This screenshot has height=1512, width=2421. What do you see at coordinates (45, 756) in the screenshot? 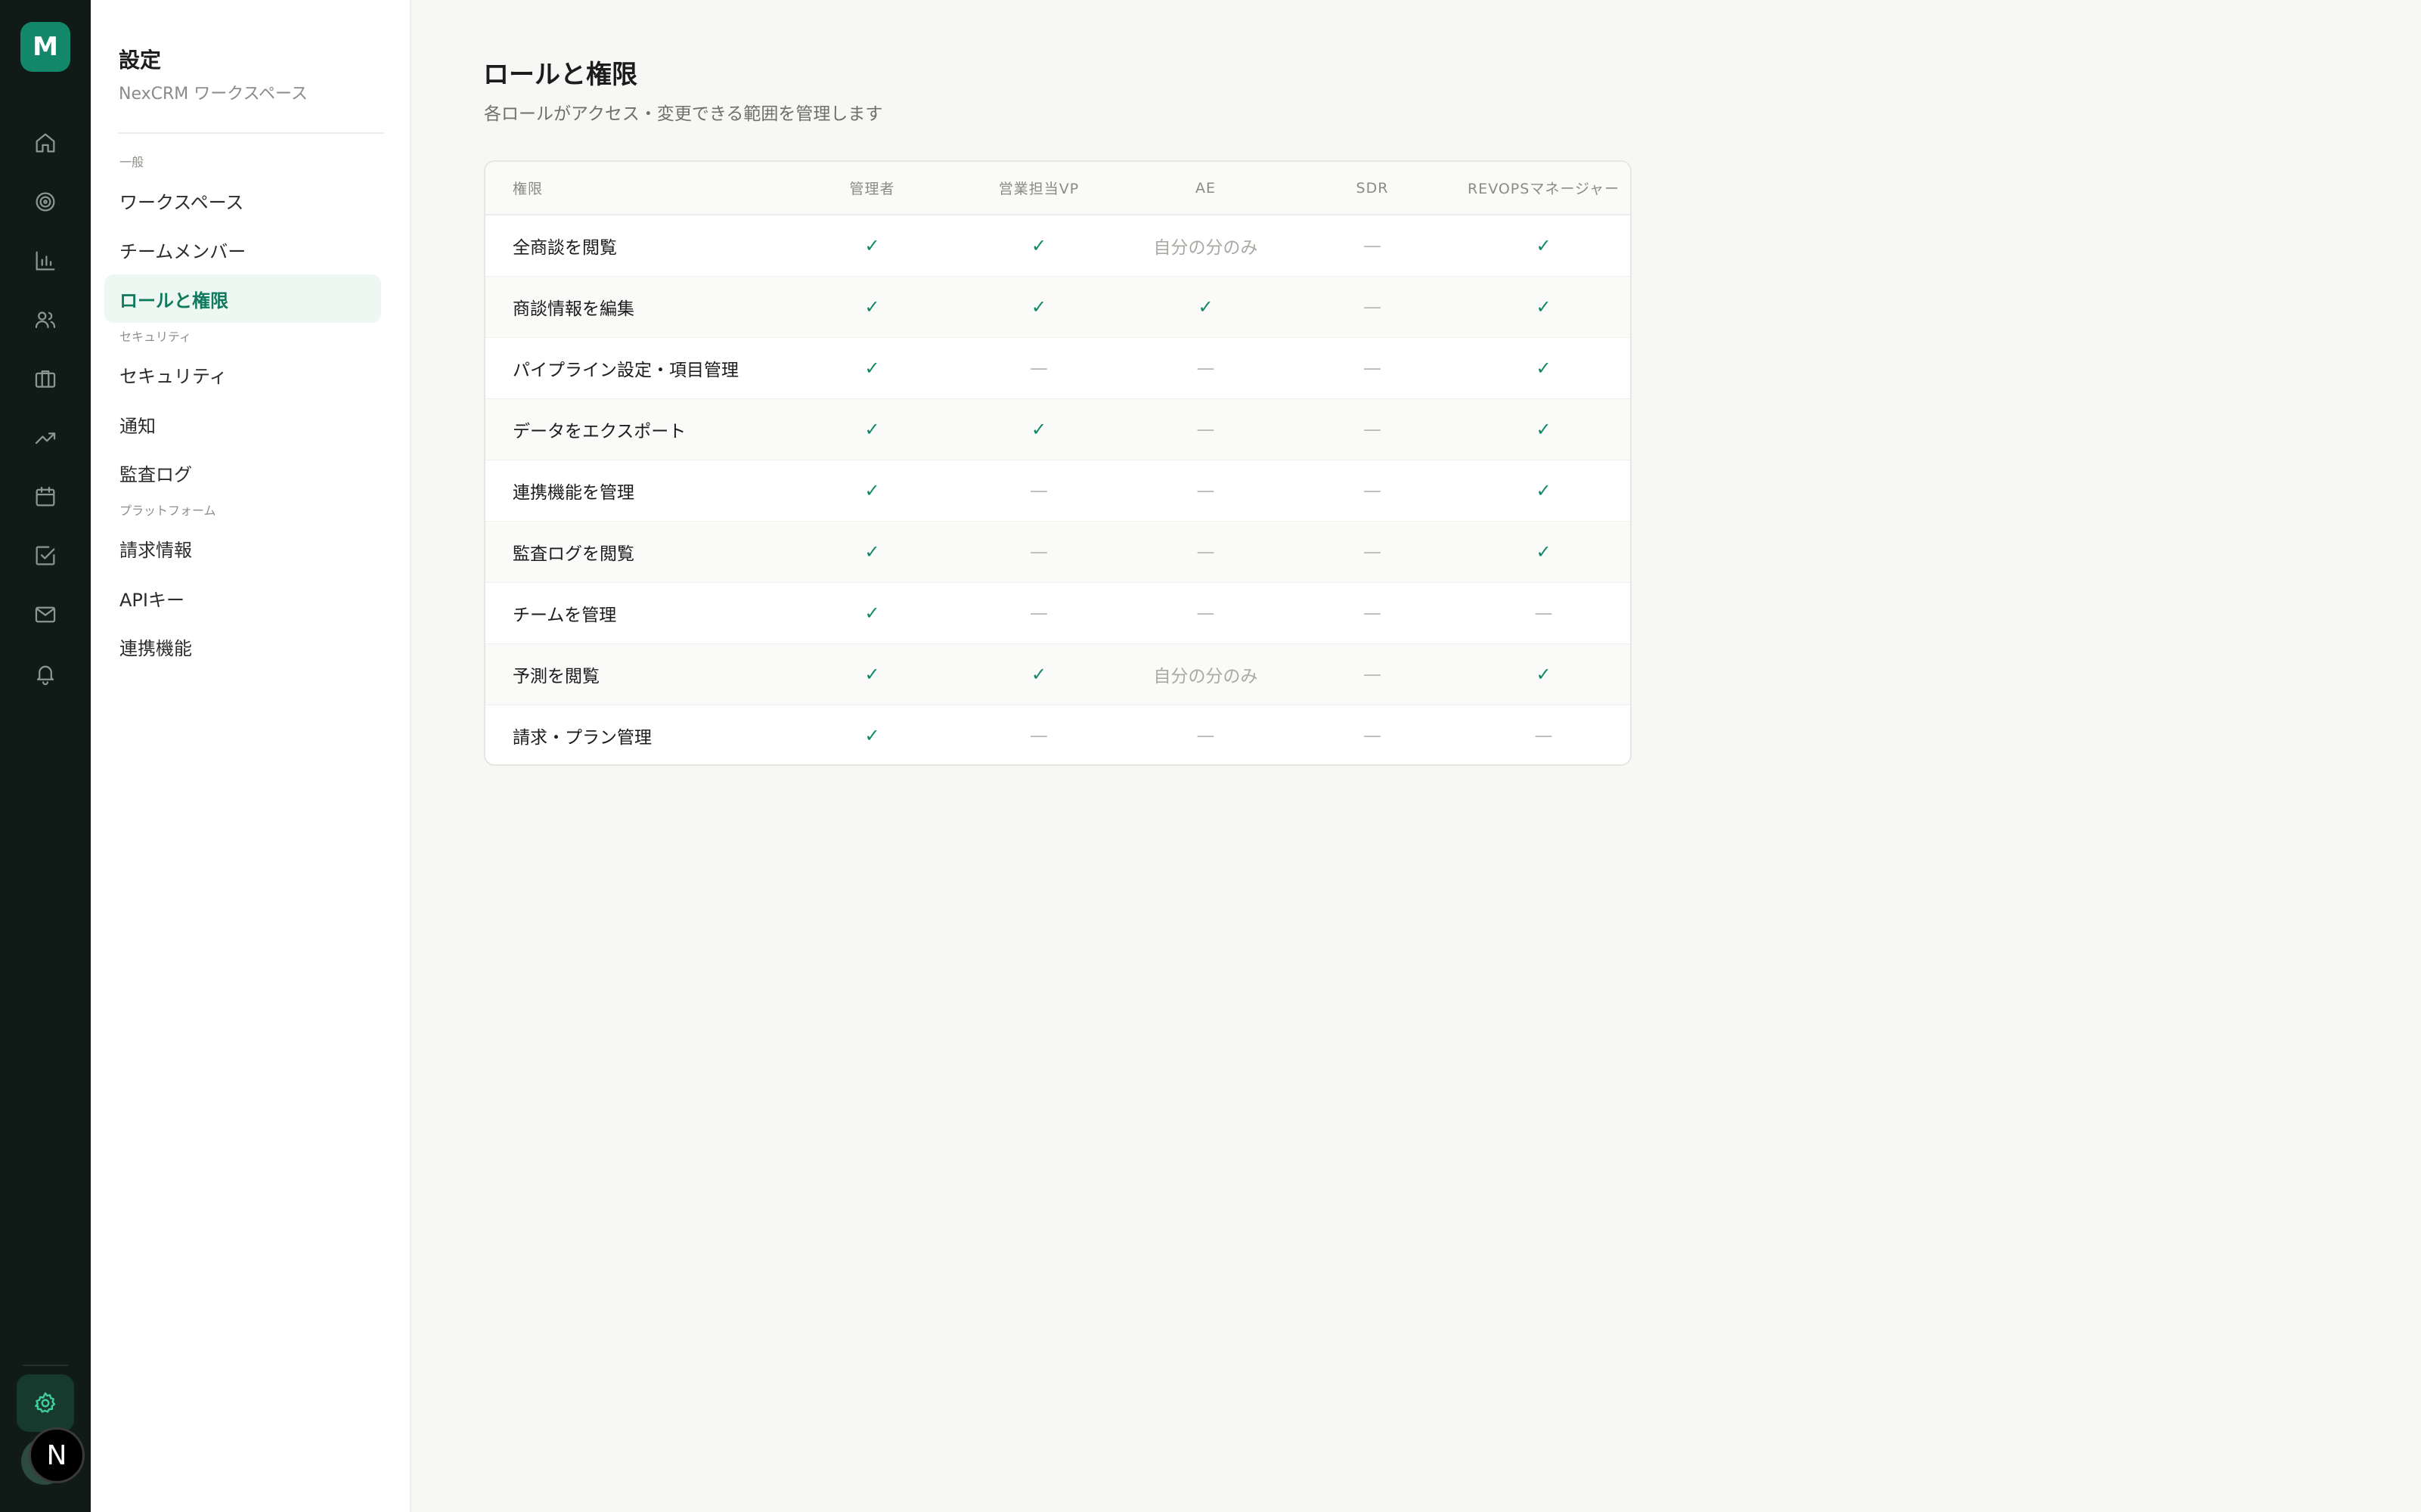
I see `icon-rail: M N` at bounding box center [45, 756].